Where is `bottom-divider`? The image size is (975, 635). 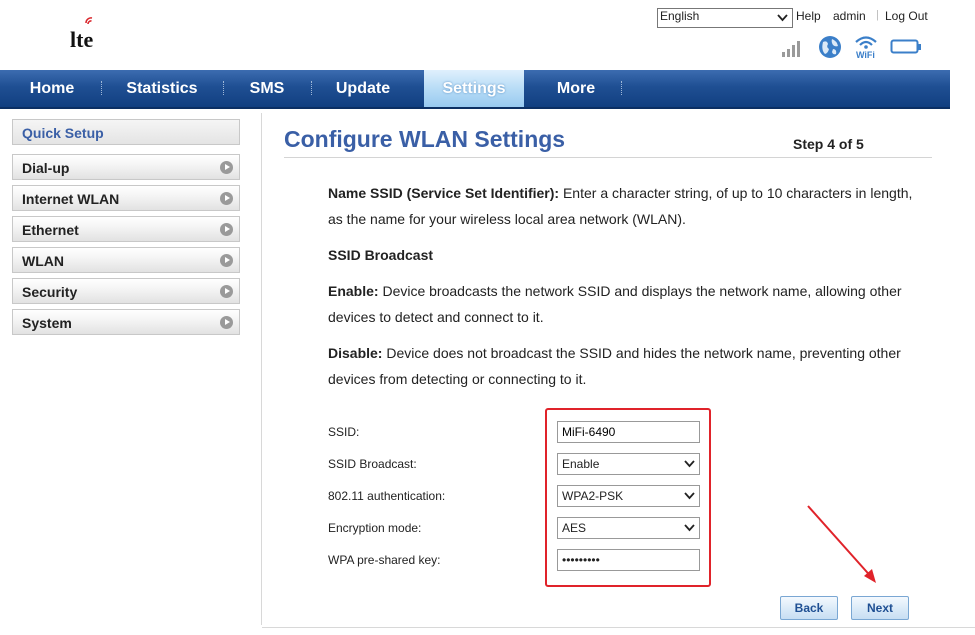 bottom-divider is located at coordinates (618, 627).